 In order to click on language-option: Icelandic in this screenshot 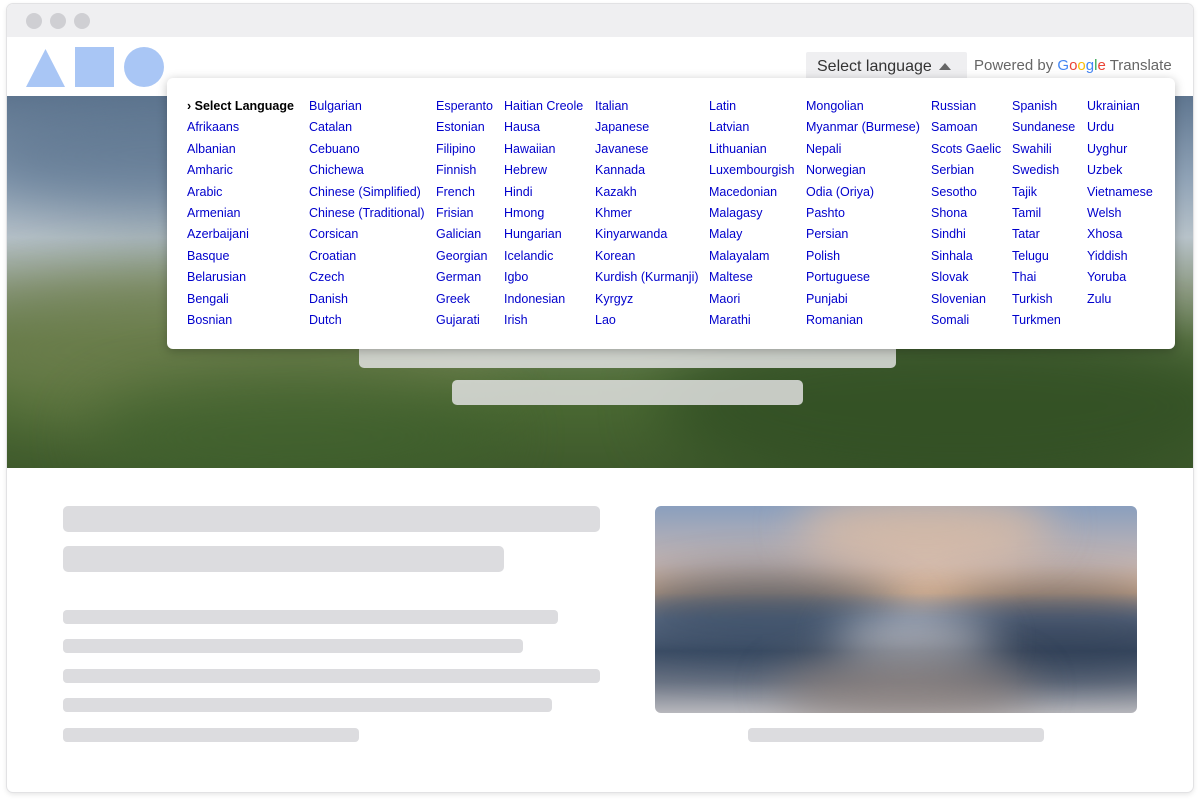, I will do `click(543, 256)`.